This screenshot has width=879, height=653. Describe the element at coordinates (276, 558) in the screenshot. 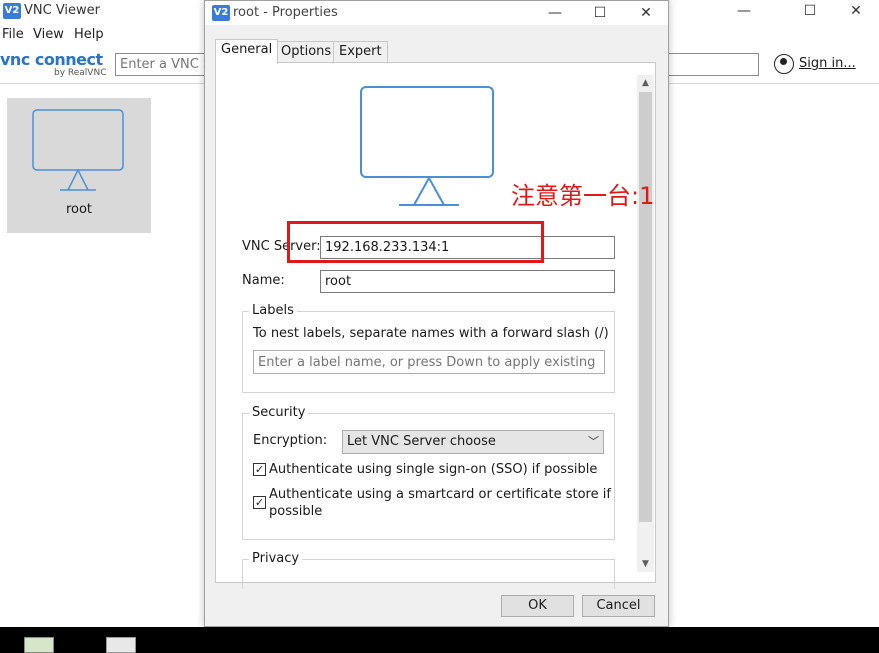

I see `privacy-group-title: Privacy` at that location.